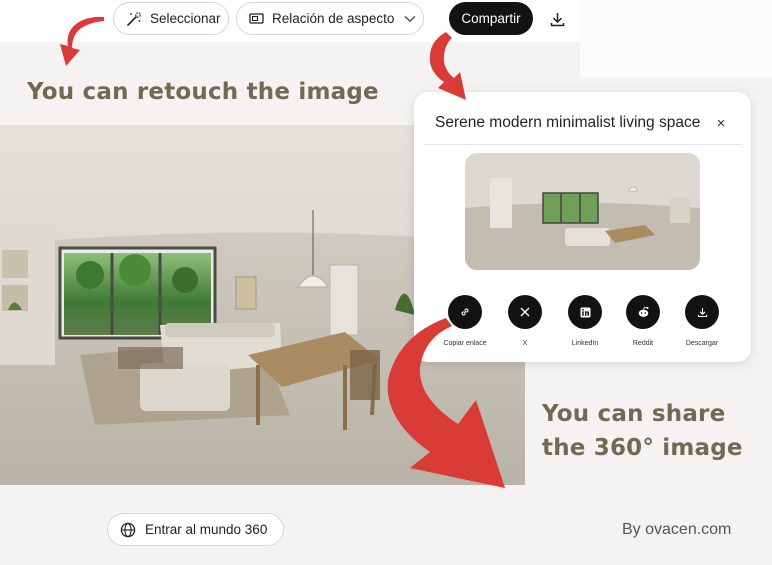 This screenshot has height=565, width=772. I want to click on image-preview-thumbnail, so click(582, 211).